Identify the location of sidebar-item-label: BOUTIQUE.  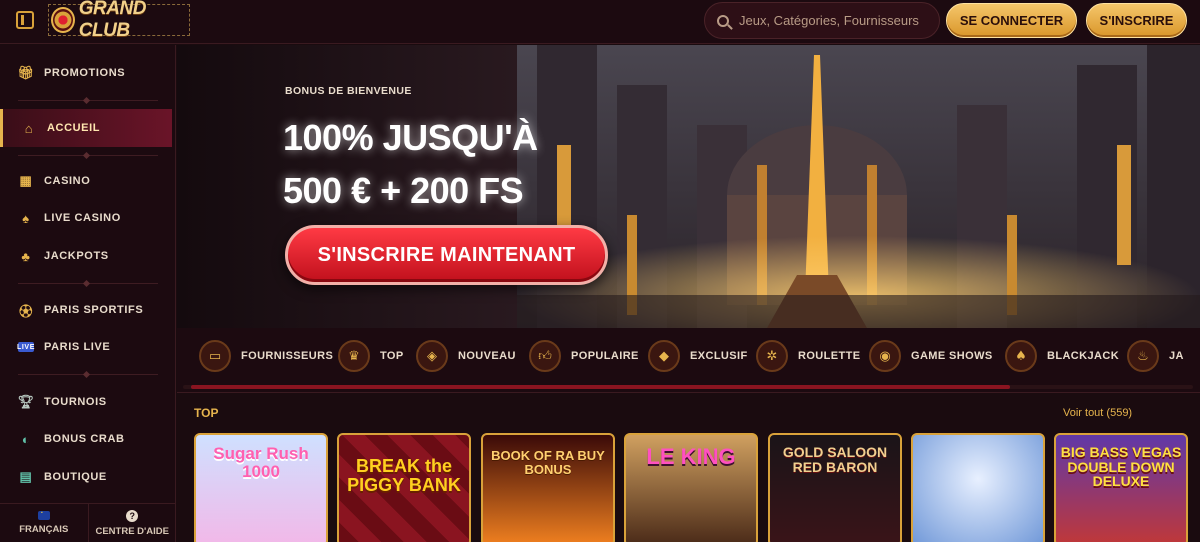
(75, 477).